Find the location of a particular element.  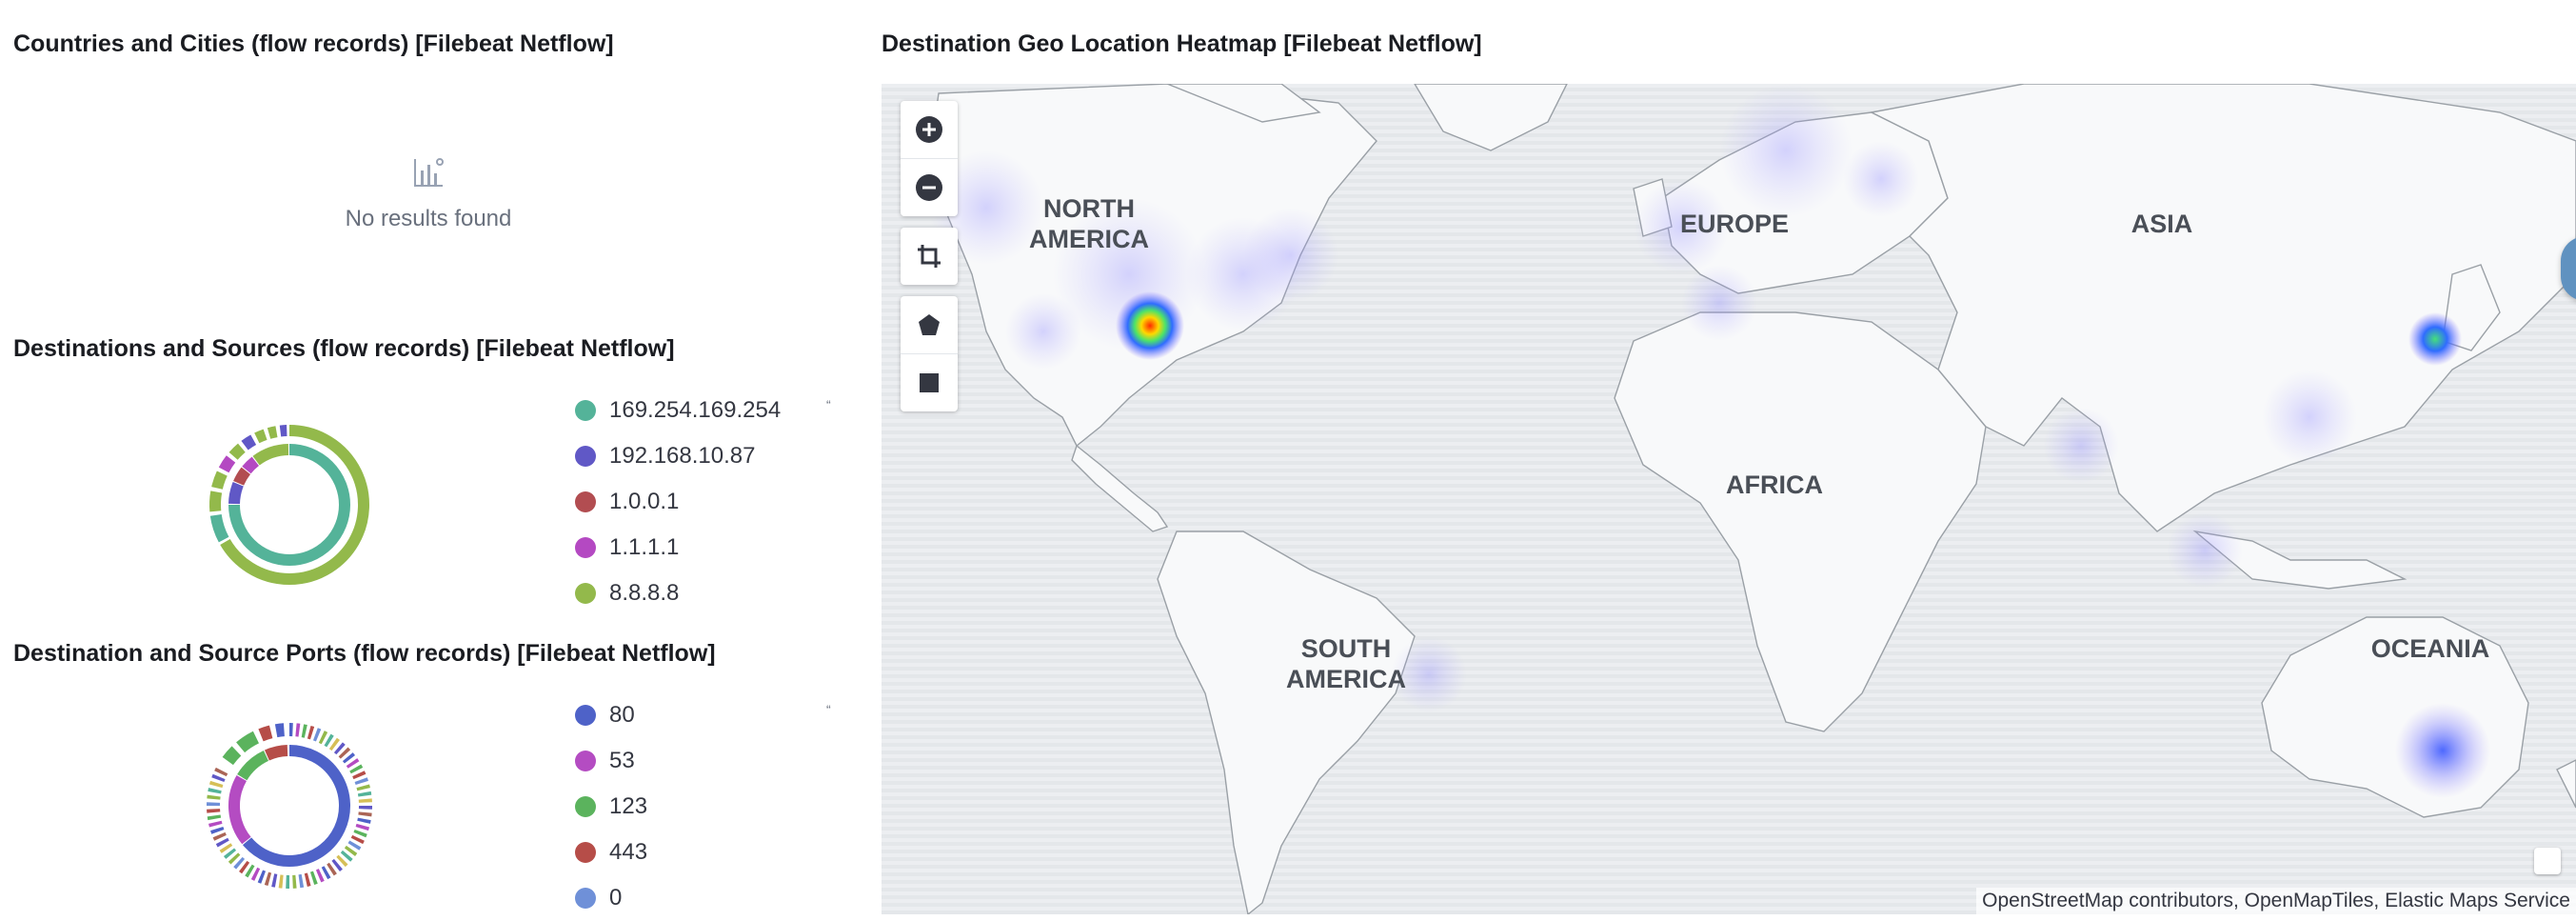

destinations-legend-item: 169.254.169.254 is located at coordinates (678, 410).